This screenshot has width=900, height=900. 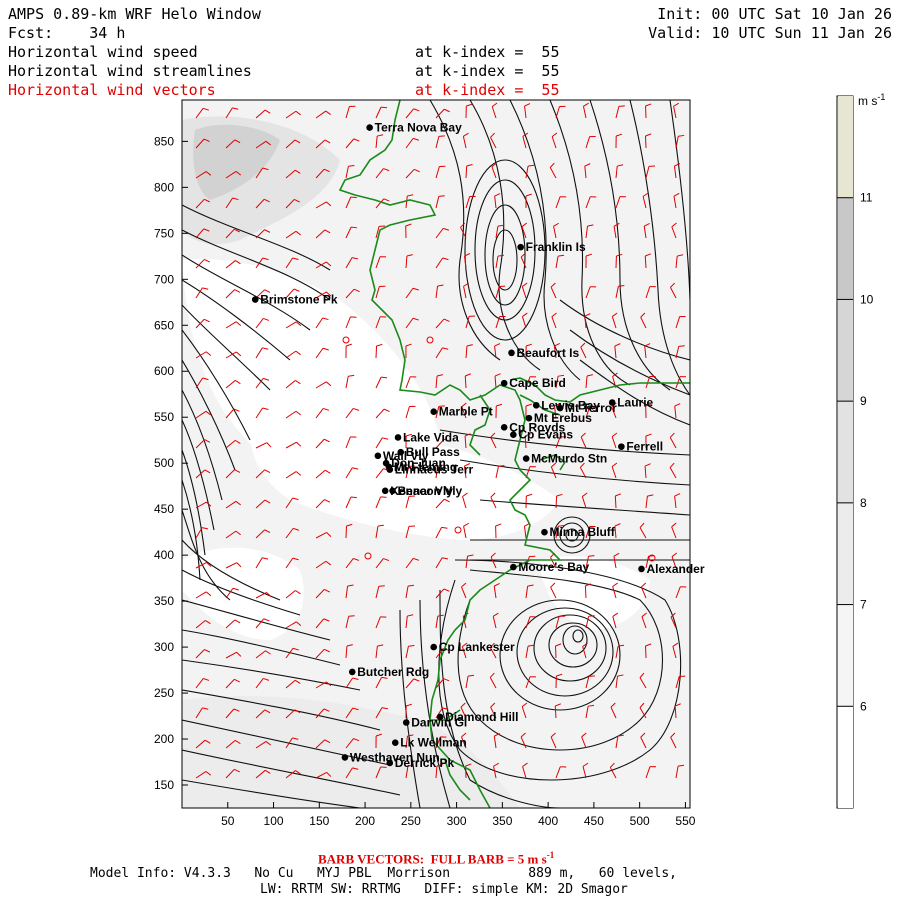 I want to click on x-tick-label: 50, so click(x=228, y=821).